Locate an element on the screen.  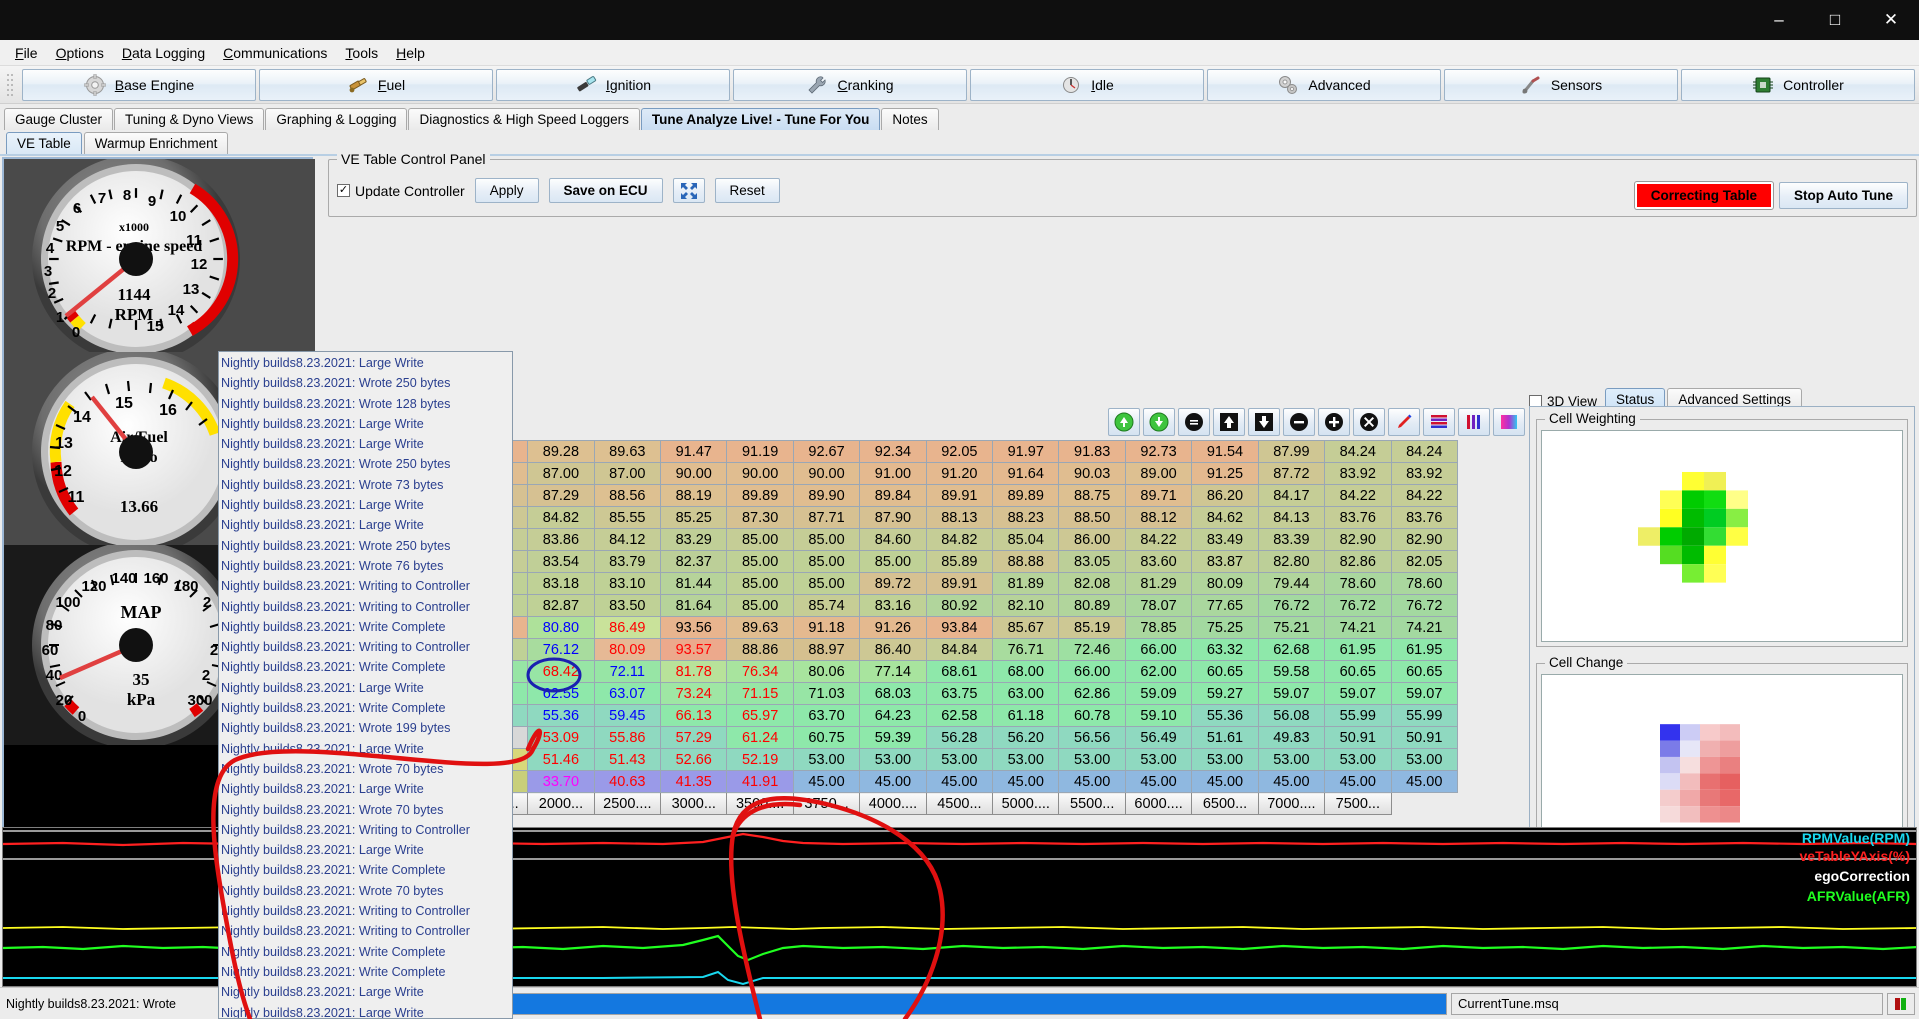
ve-table-cell: 91.97 is located at coordinates (1026, 451).